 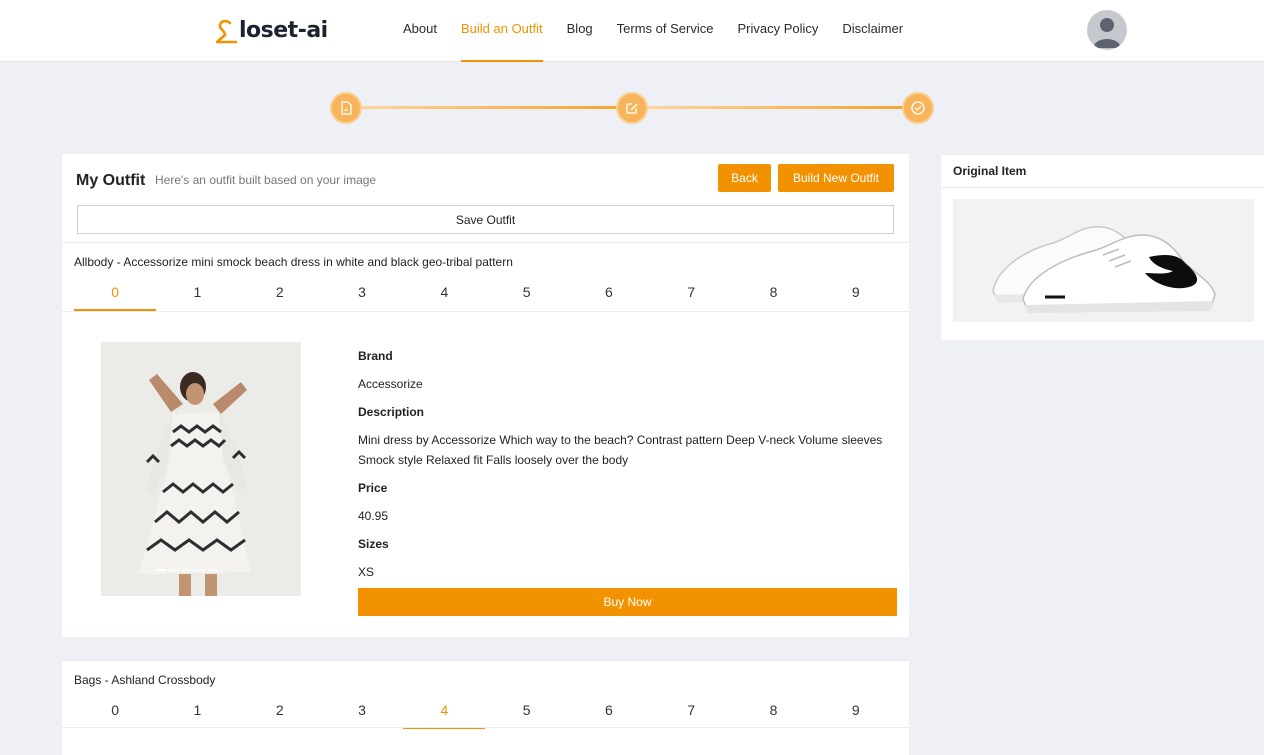 I want to click on logo-hanger-icon, so click(x=226, y=30).